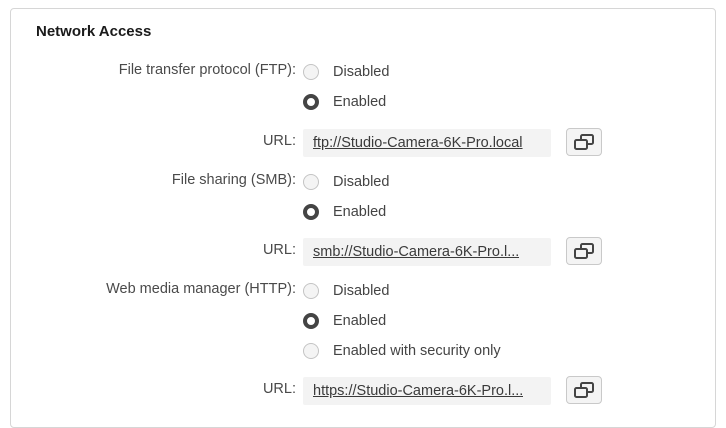  Describe the element at coordinates (279, 389) in the screenshot. I see `http-url-label: URL:` at that location.